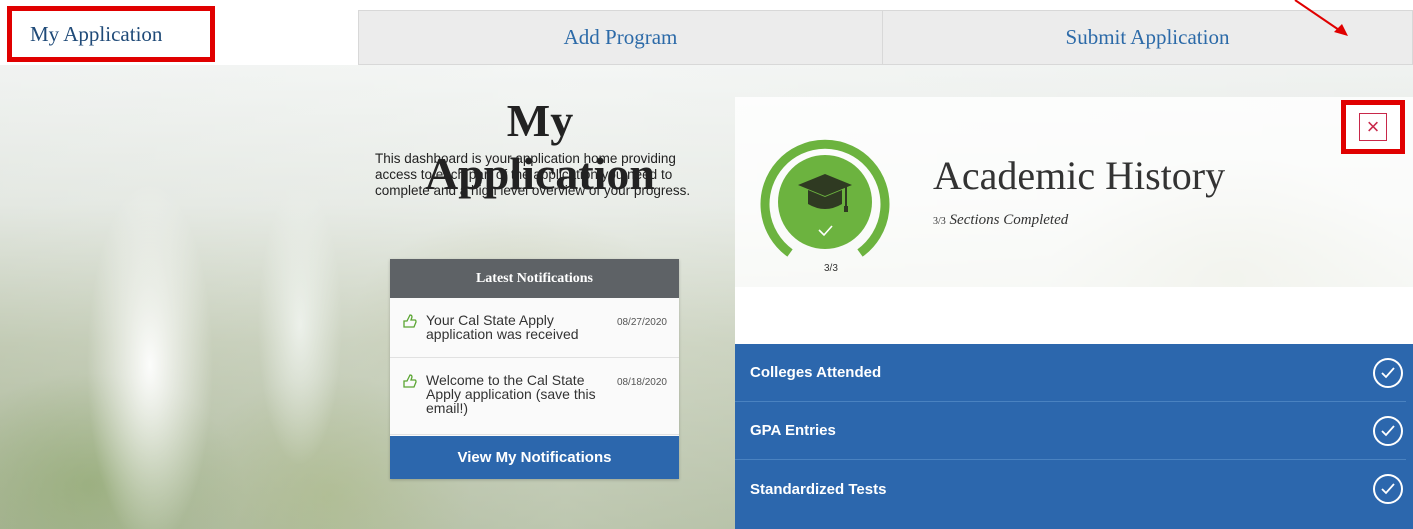 The width and height of the screenshot is (1413, 529). I want to click on progress-gauge, so click(825, 198).